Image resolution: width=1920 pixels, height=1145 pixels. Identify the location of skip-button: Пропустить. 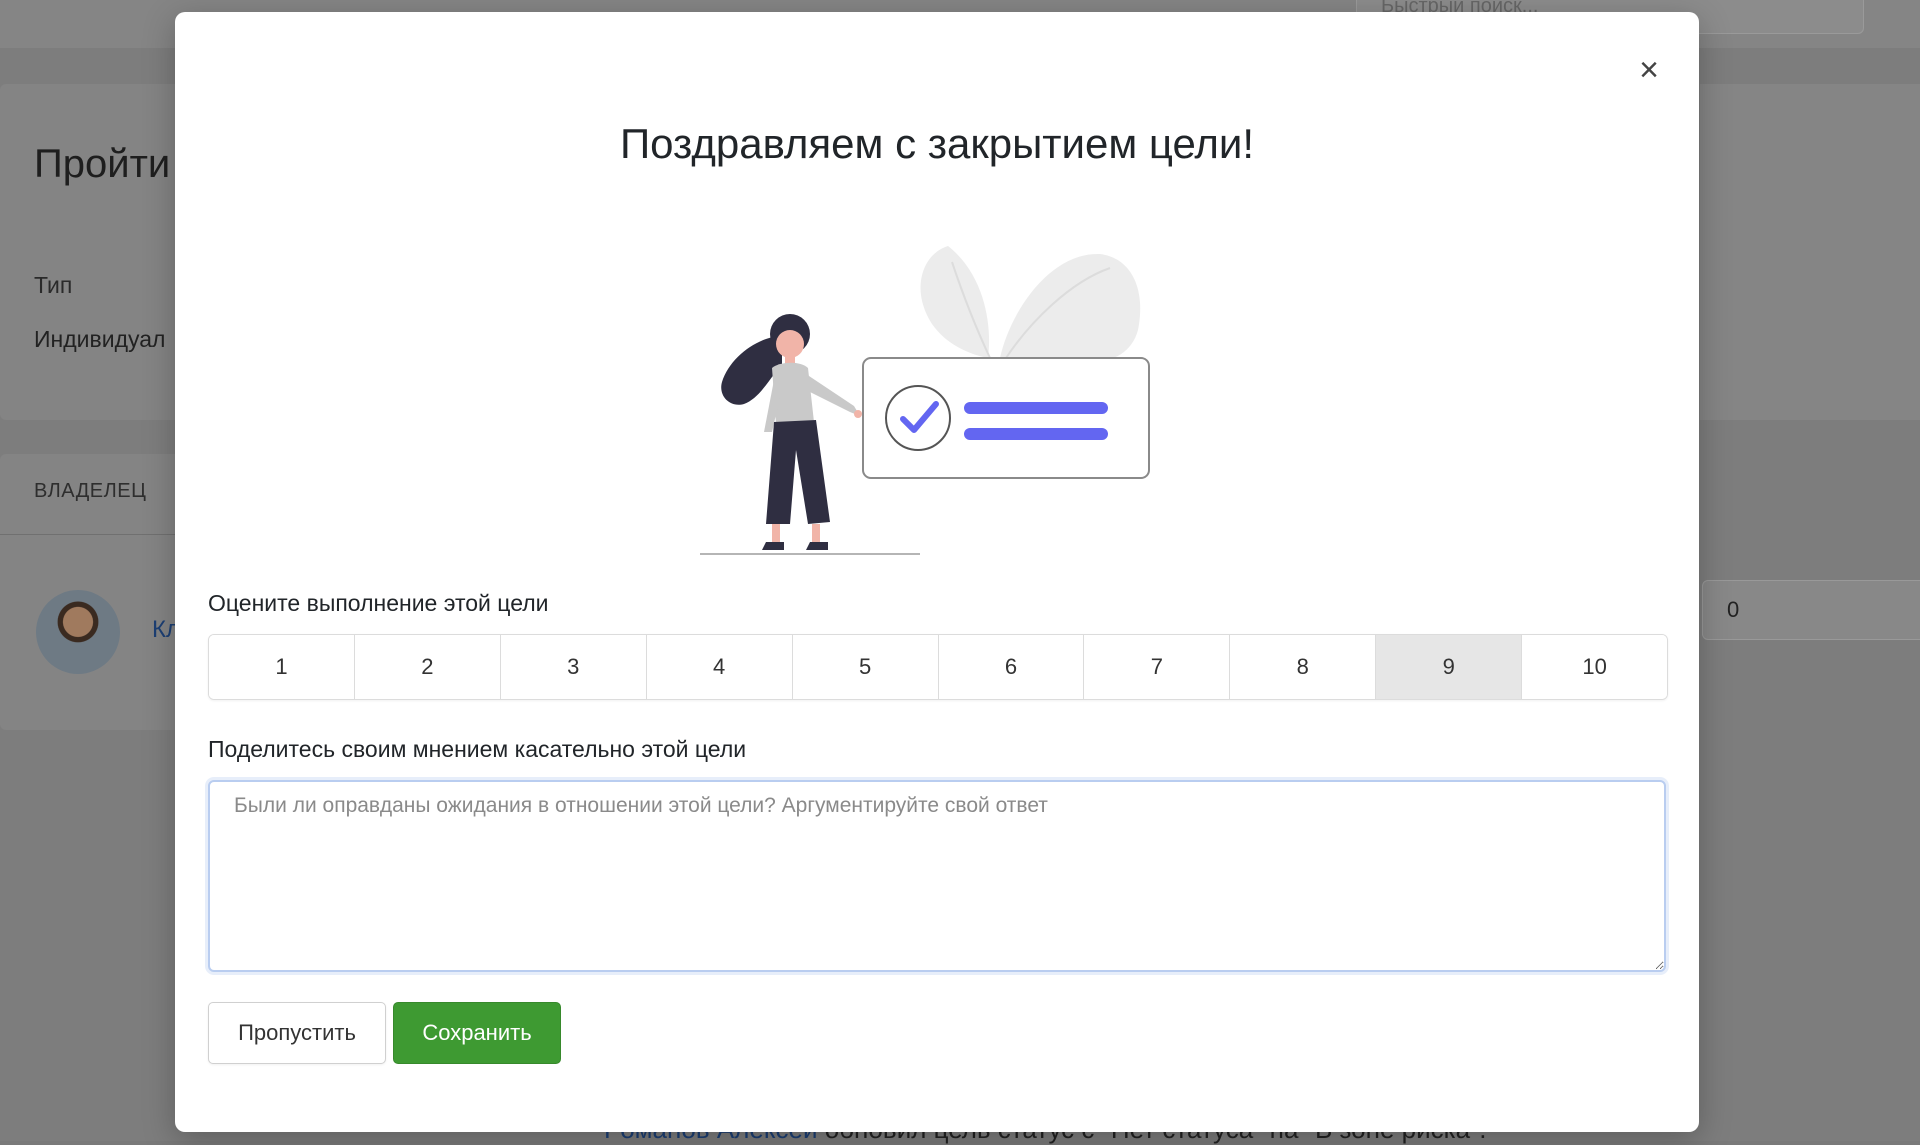
(297, 1033).